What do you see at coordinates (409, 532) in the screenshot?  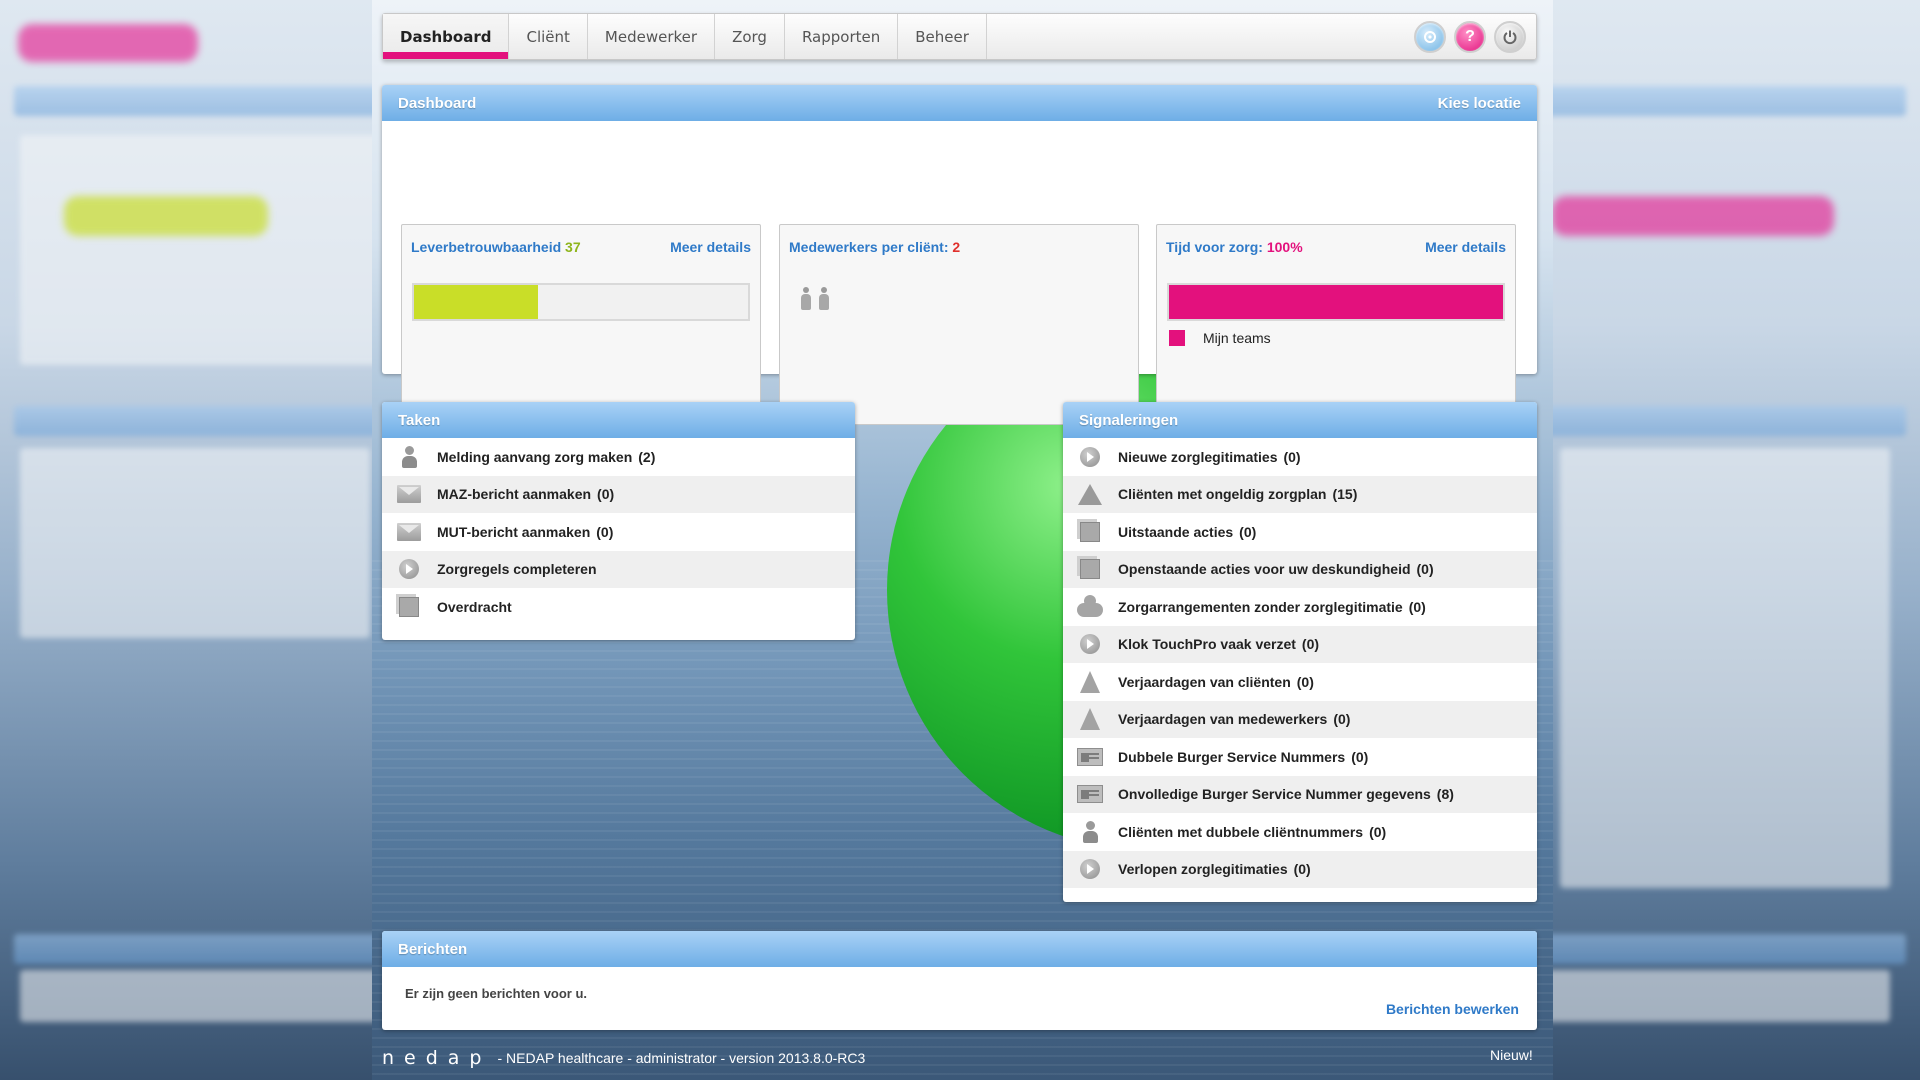 I see `envelope-icon` at bounding box center [409, 532].